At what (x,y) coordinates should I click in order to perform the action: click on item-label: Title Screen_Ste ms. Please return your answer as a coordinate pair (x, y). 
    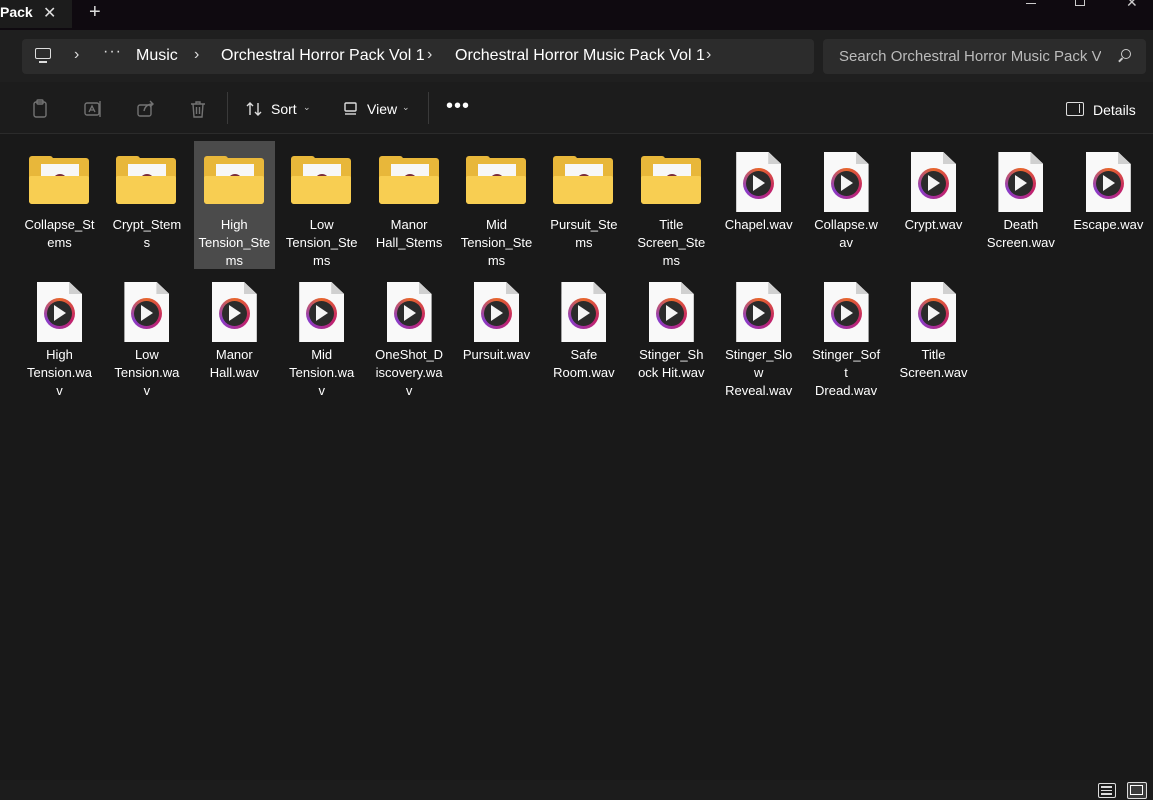
    Looking at the image, I should click on (671, 242).